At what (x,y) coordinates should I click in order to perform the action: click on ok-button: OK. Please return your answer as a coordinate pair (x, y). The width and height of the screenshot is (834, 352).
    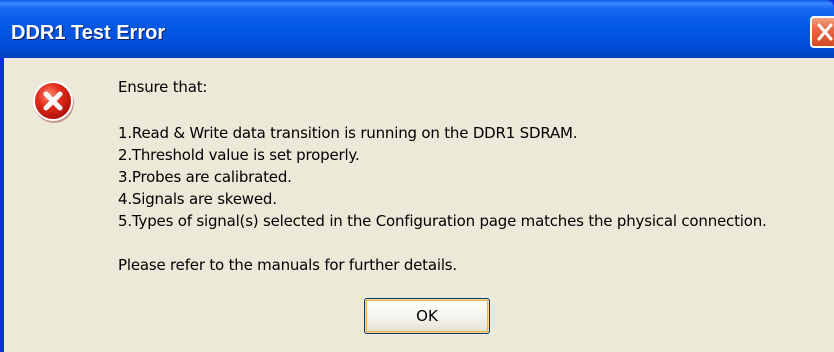
    Looking at the image, I should click on (427, 316).